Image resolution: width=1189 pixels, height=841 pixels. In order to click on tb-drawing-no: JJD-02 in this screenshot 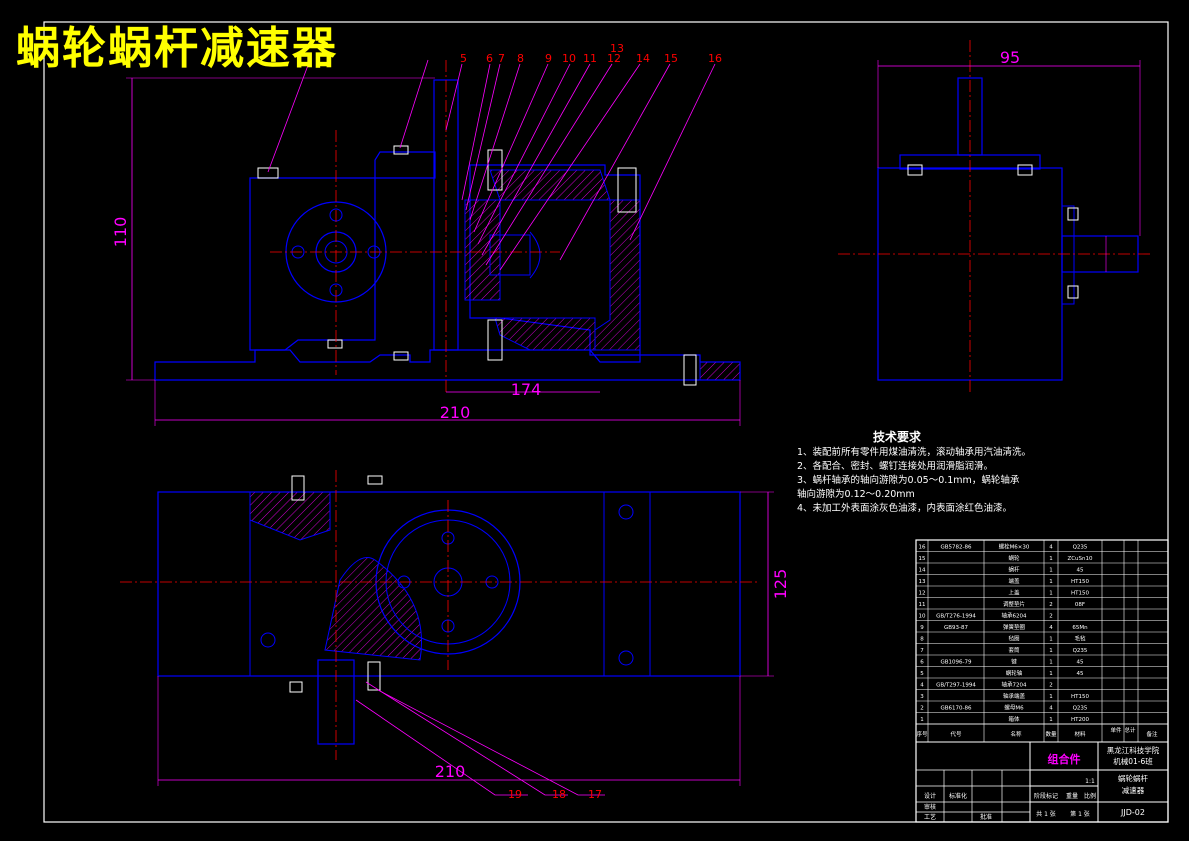, I will do `click(1132, 812)`.